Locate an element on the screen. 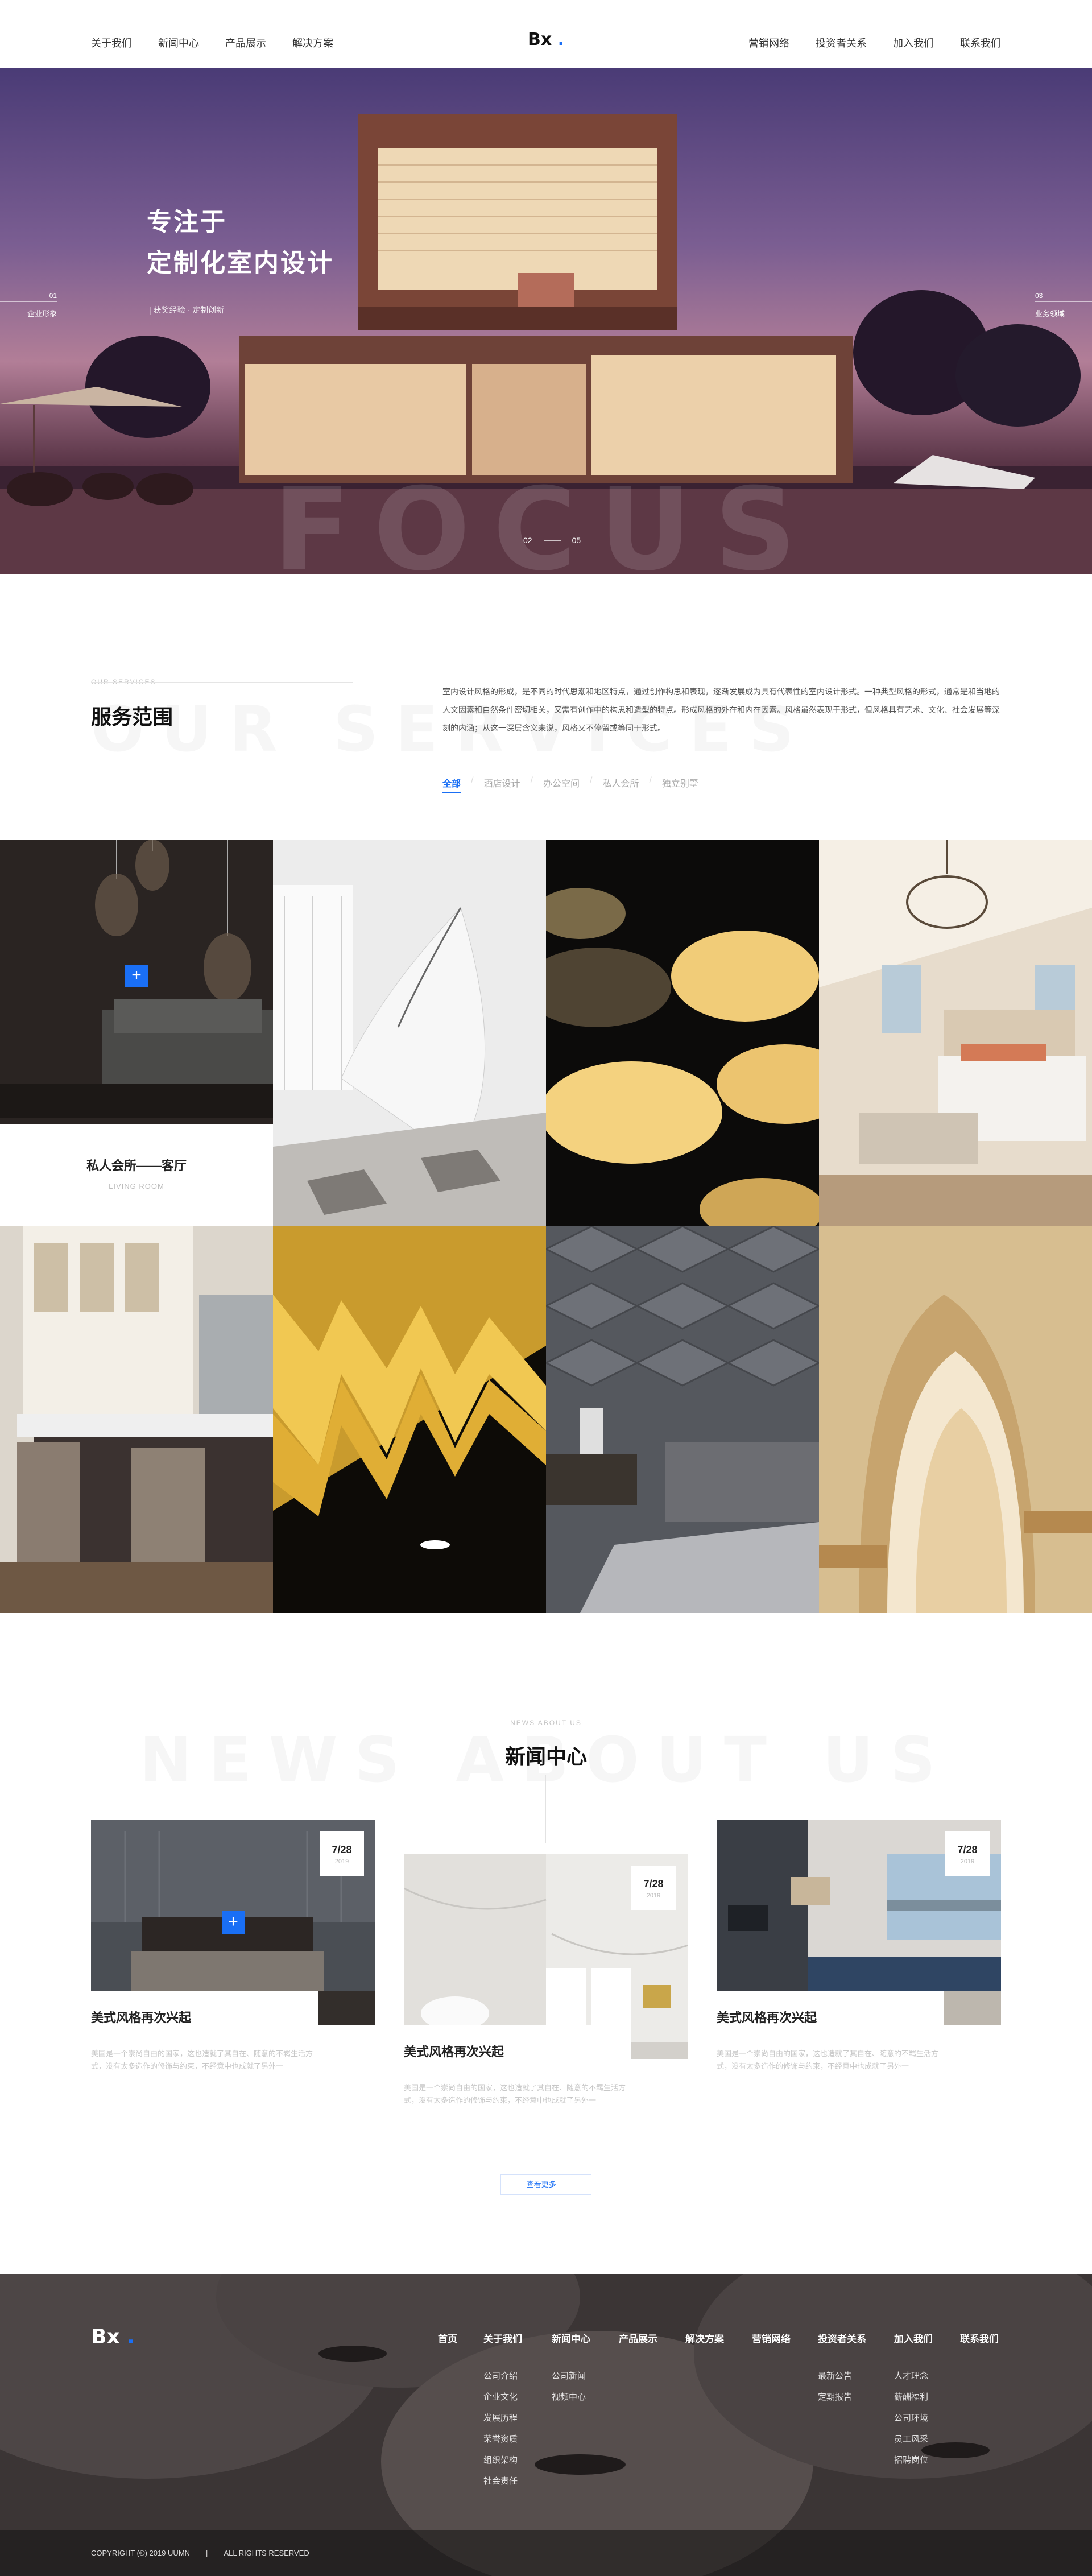 The height and width of the screenshot is (2576, 1092). footer-col-heading: 产品展示 is located at coordinates (638, 2338).